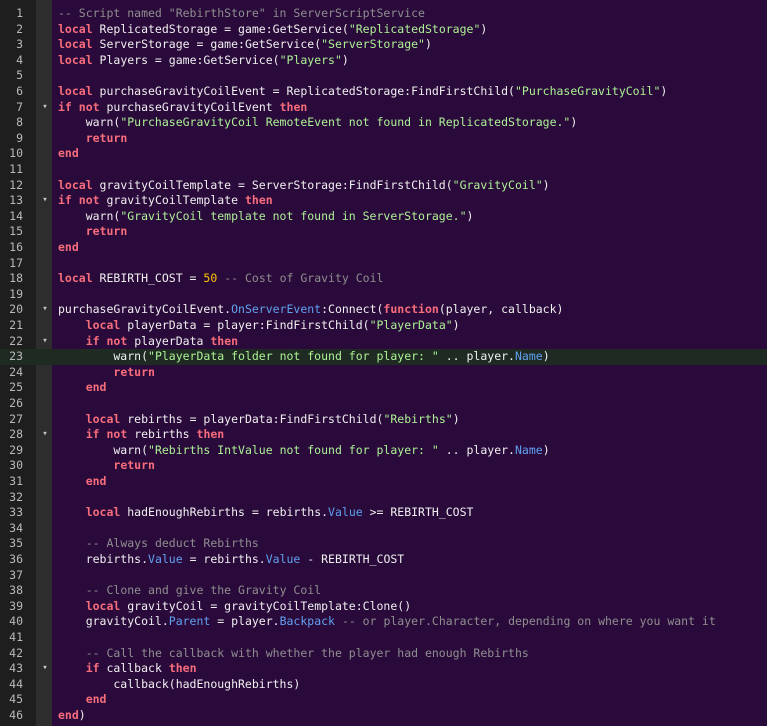 The width and height of the screenshot is (767, 726). What do you see at coordinates (19, 122) in the screenshot?
I see `line-number: 8` at bounding box center [19, 122].